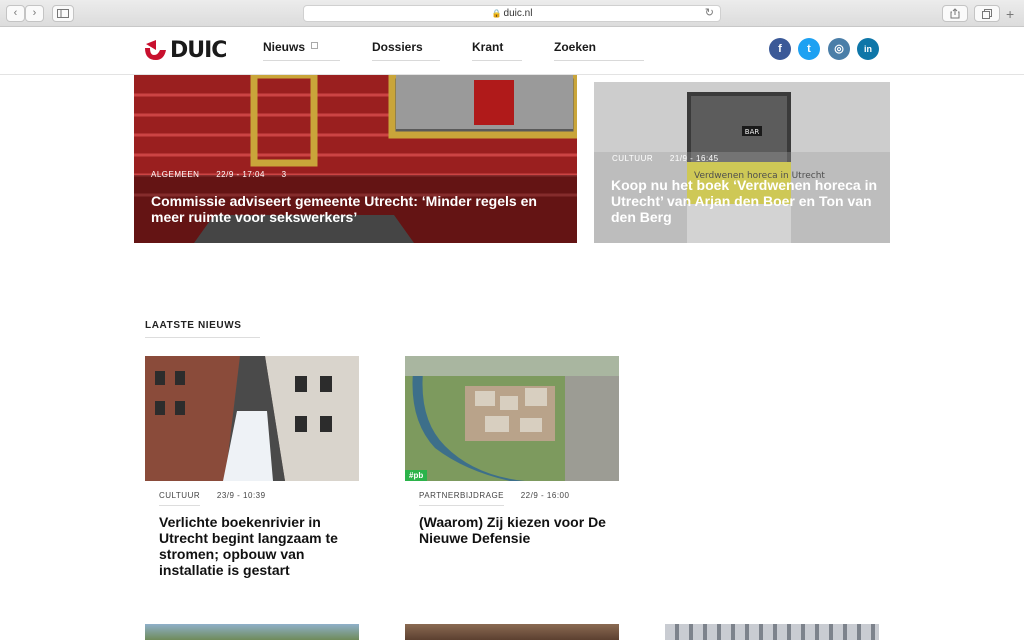  What do you see at coordinates (868, 49) in the screenshot?
I see `linkedin-icon: in` at bounding box center [868, 49].